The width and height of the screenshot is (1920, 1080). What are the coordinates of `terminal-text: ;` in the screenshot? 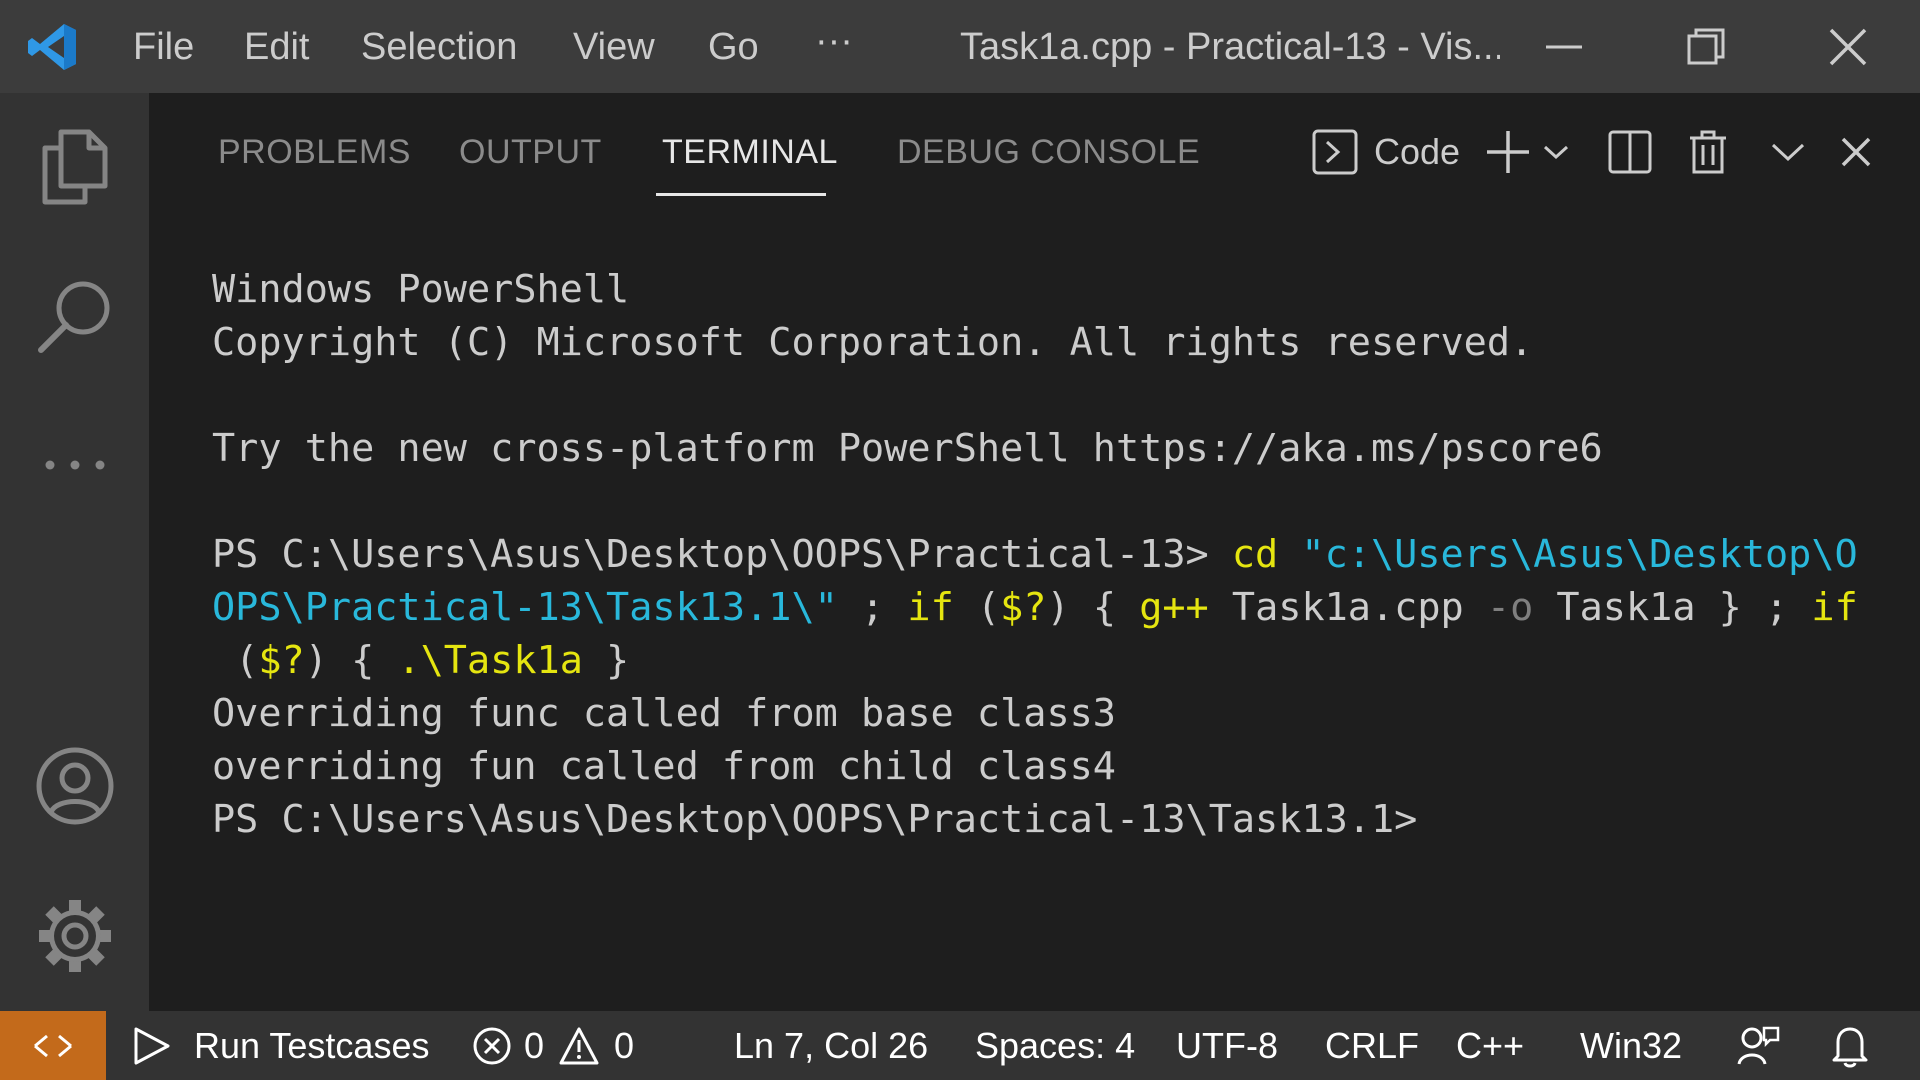 It's located at (872, 607).